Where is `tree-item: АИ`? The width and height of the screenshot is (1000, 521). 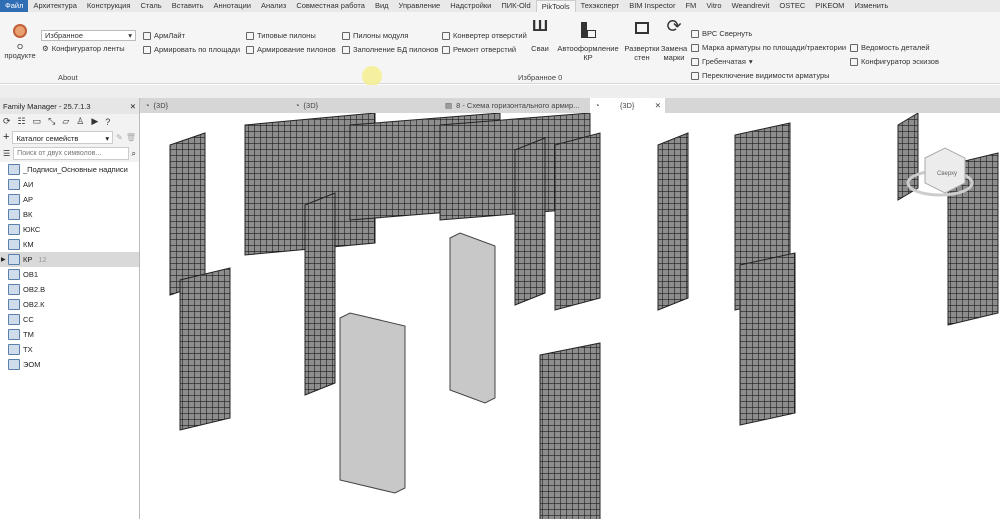 tree-item: АИ is located at coordinates (69, 184).